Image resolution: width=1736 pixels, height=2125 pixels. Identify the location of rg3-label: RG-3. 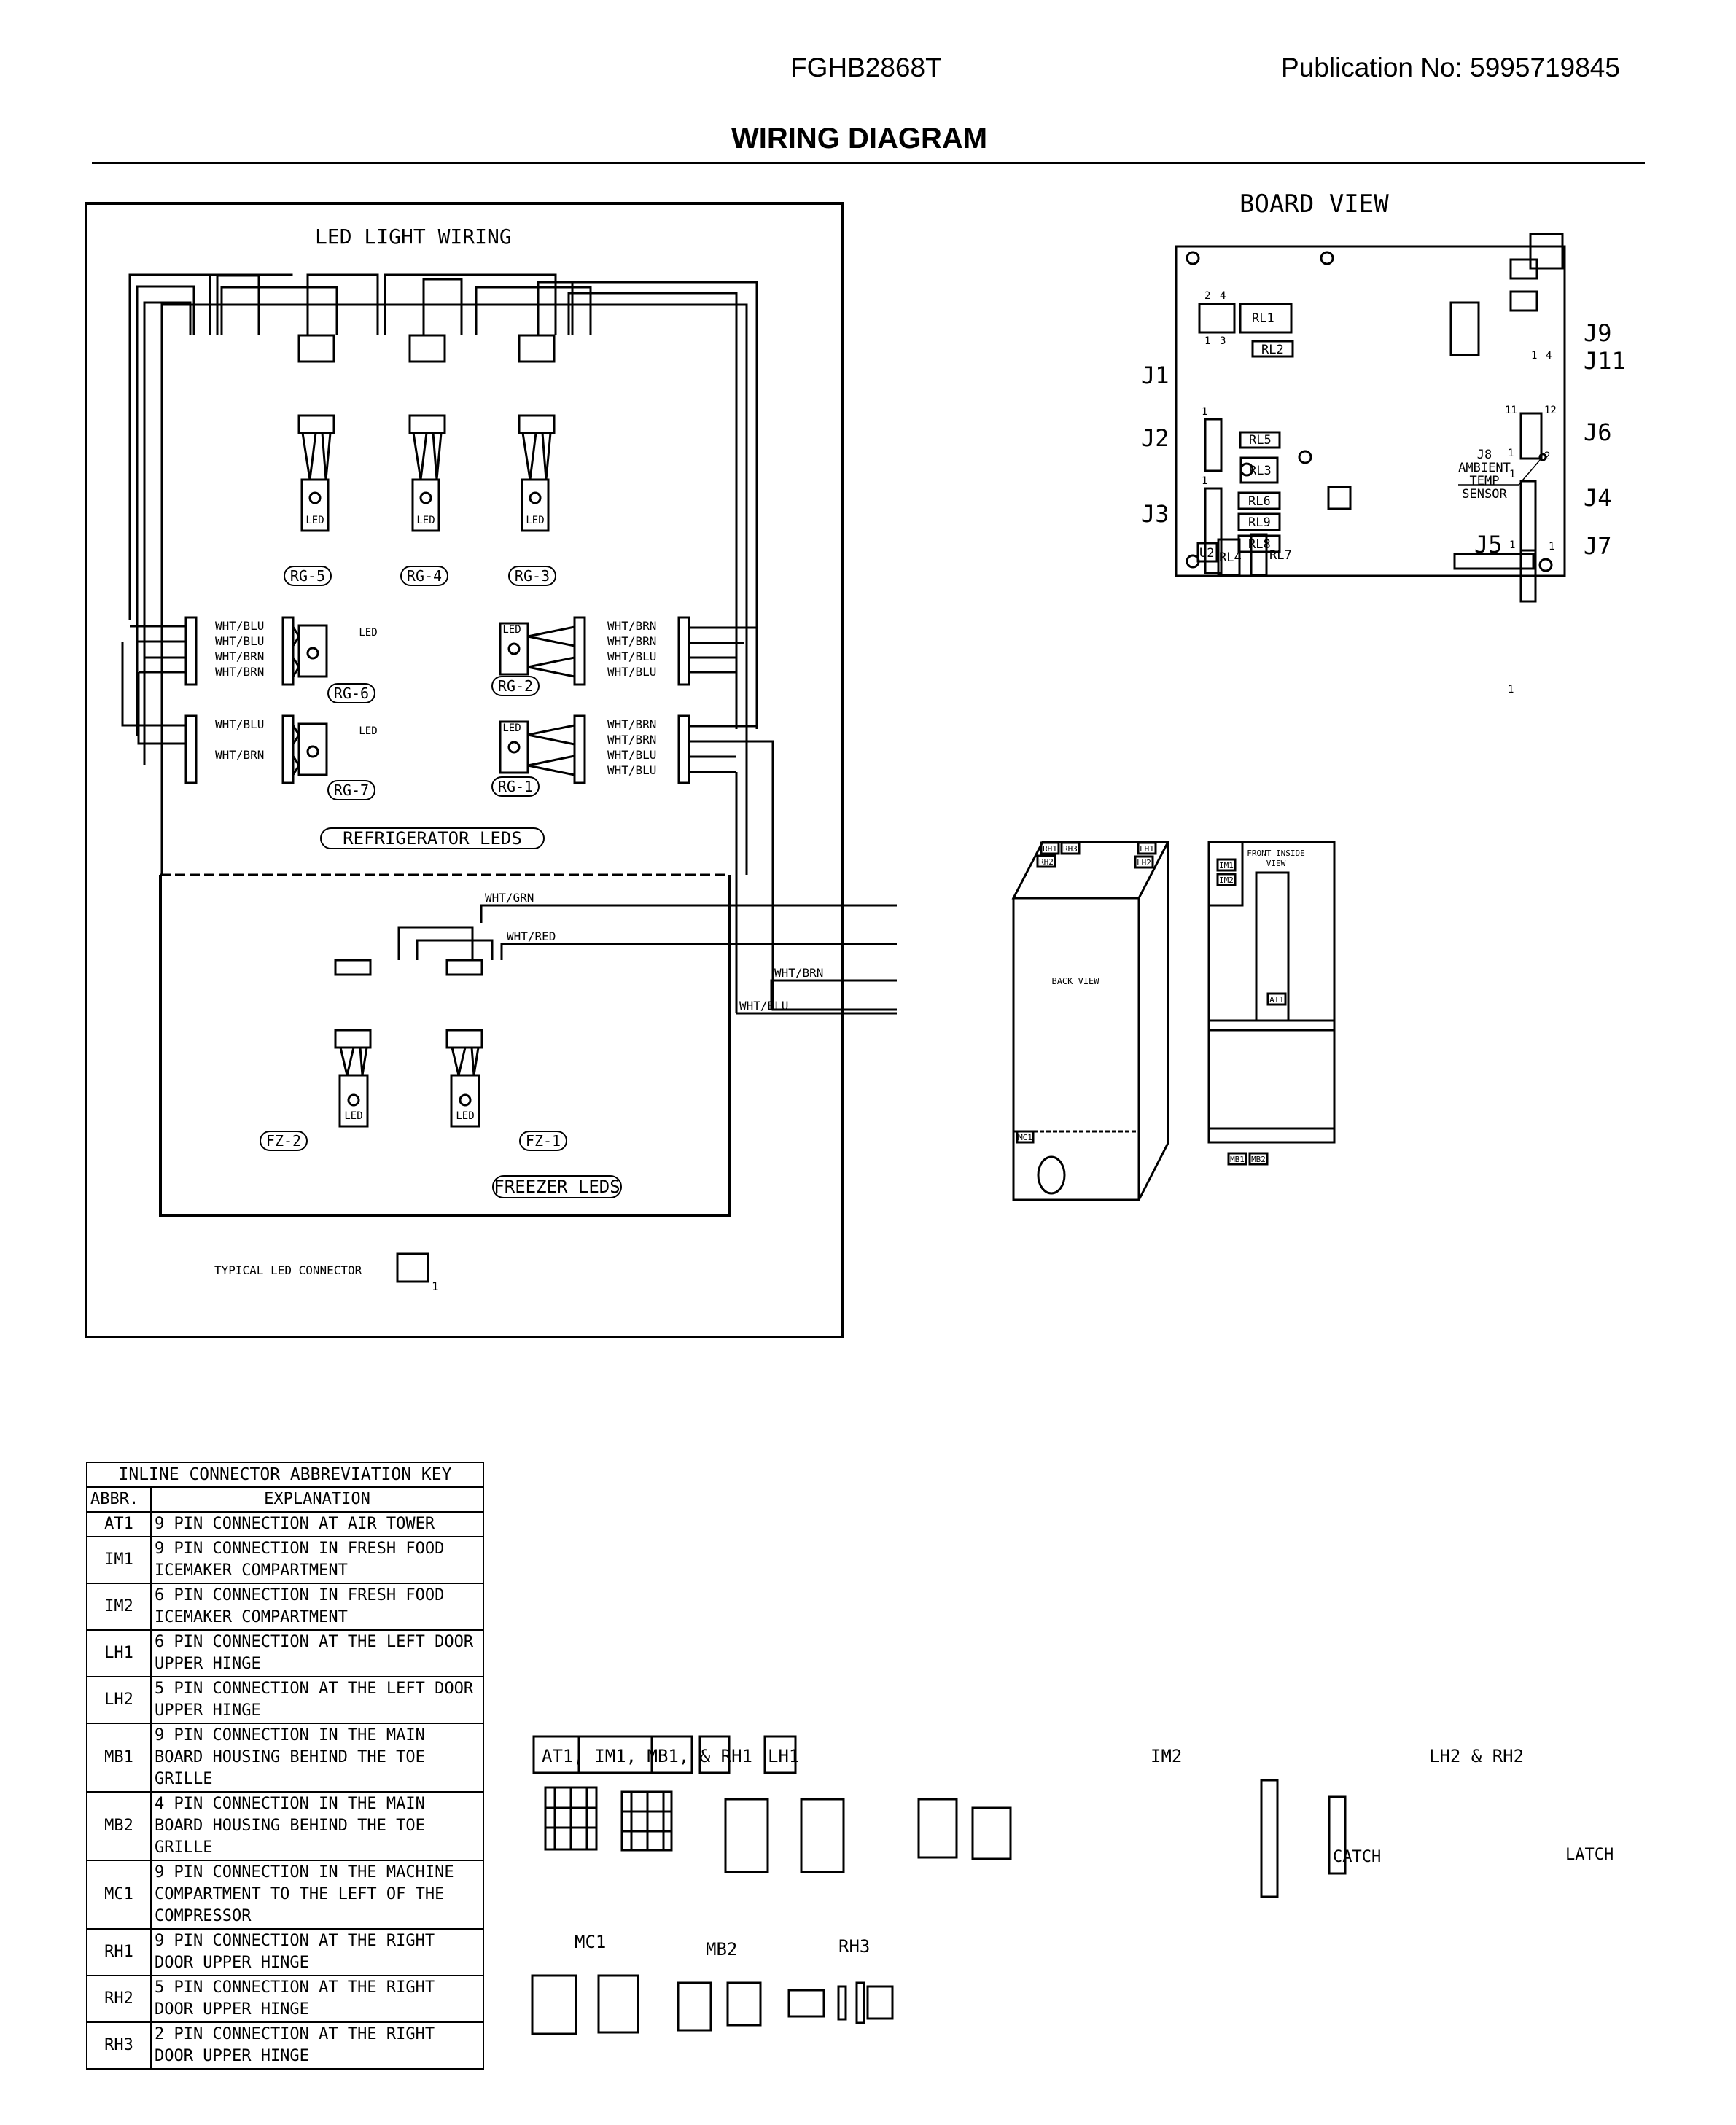
(533, 576).